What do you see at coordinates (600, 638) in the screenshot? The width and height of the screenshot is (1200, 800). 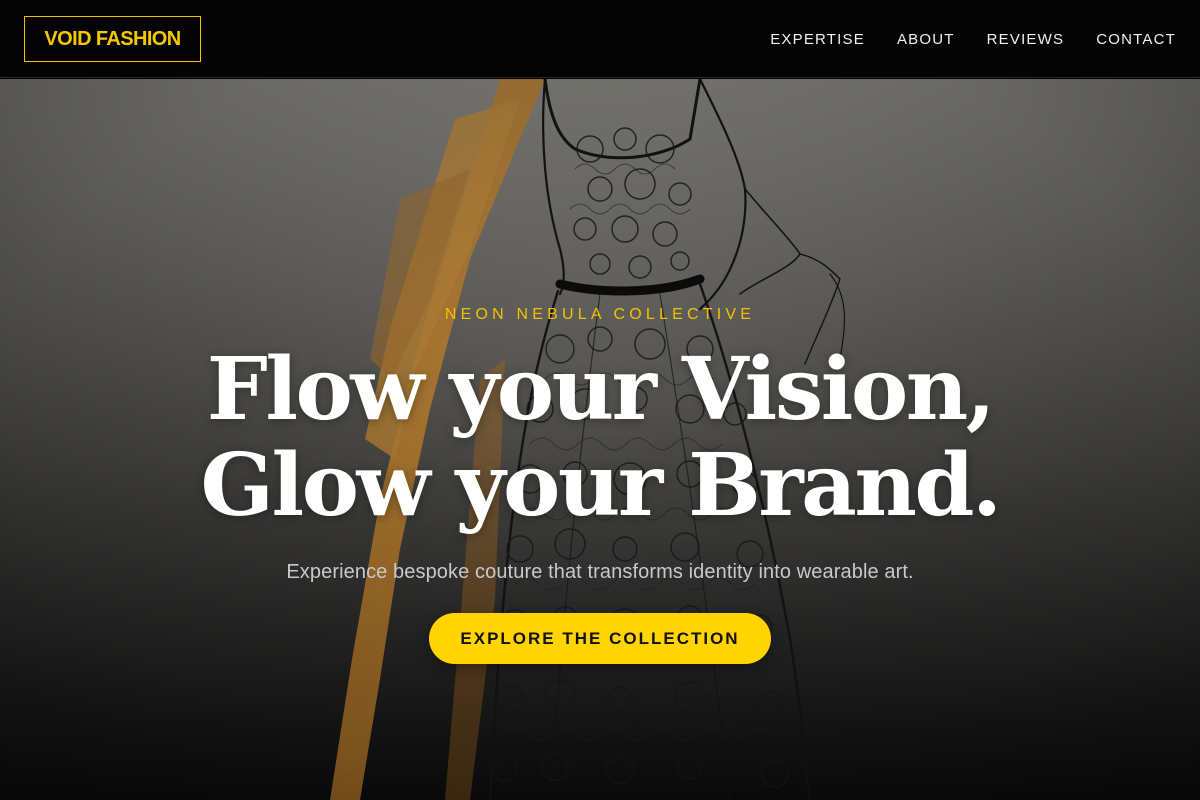 I see `explore-collection-button: EXPLORE THE COLLECTION` at bounding box center [600, 638].